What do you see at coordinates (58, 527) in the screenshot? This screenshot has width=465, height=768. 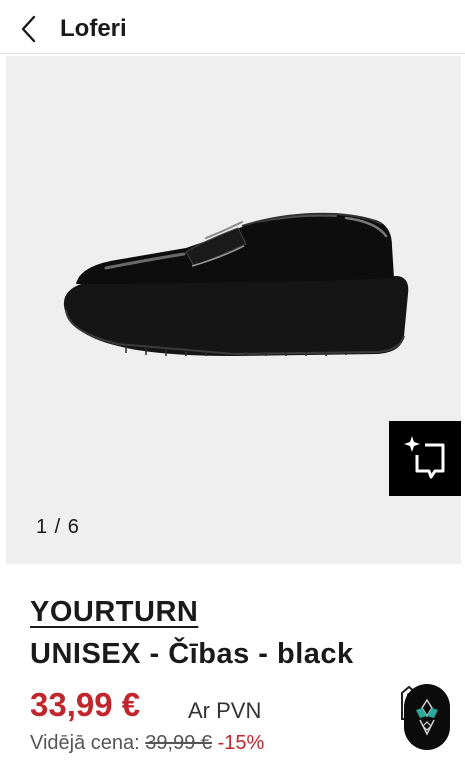 I see `image-counter: 1 / 6` at bounding box center [58, 527].